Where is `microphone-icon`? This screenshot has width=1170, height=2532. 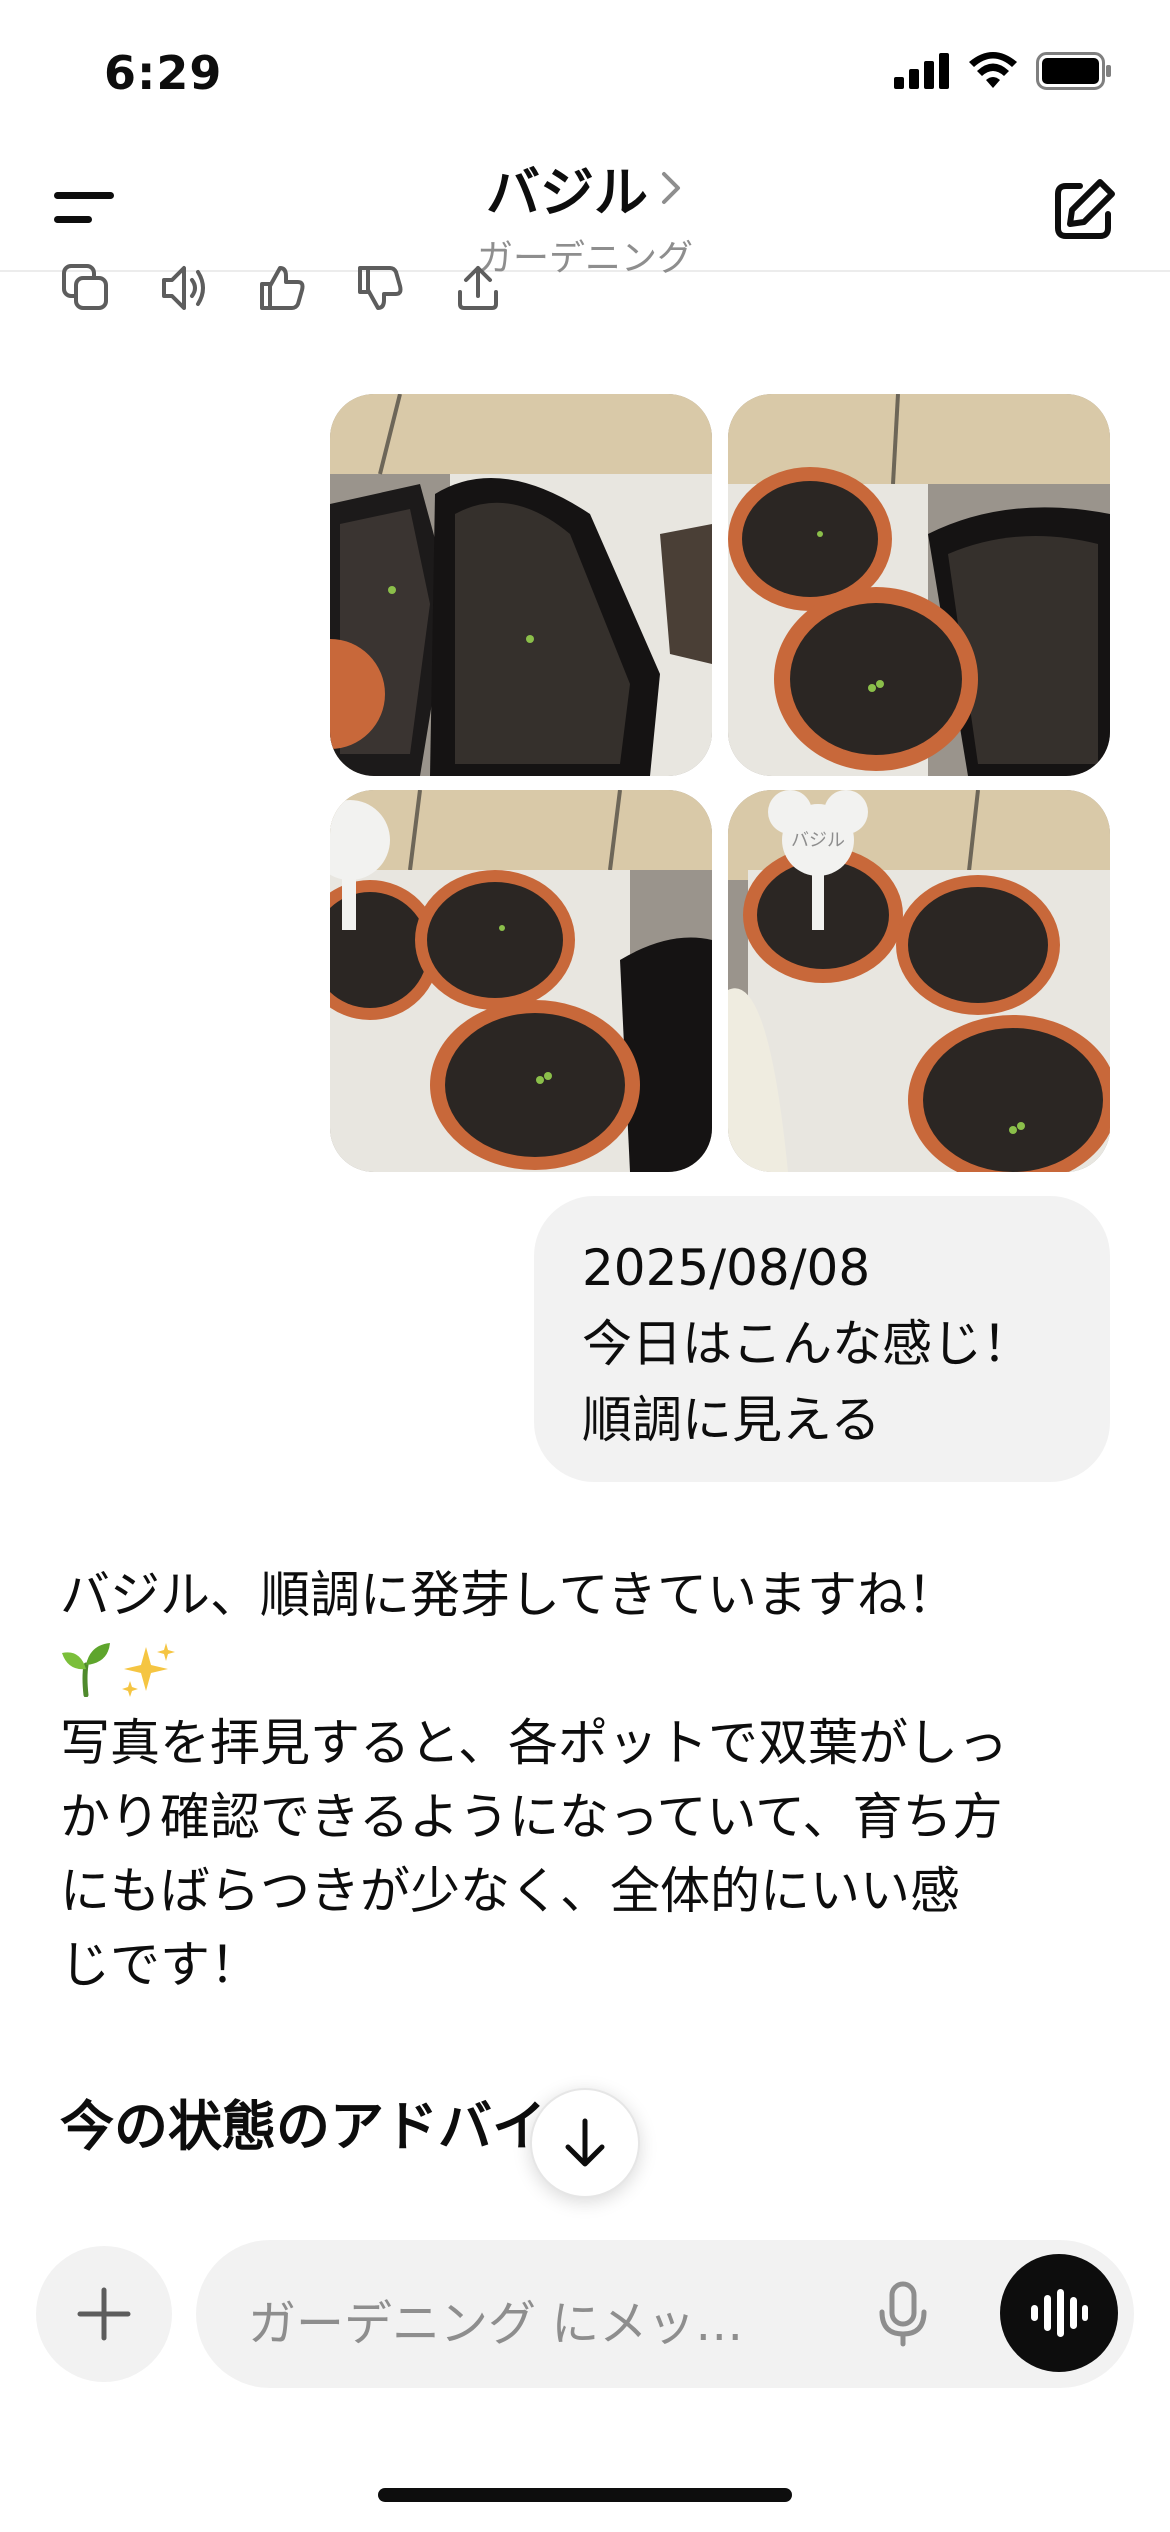
microphone-icon is located at coordinates (903, 2314).